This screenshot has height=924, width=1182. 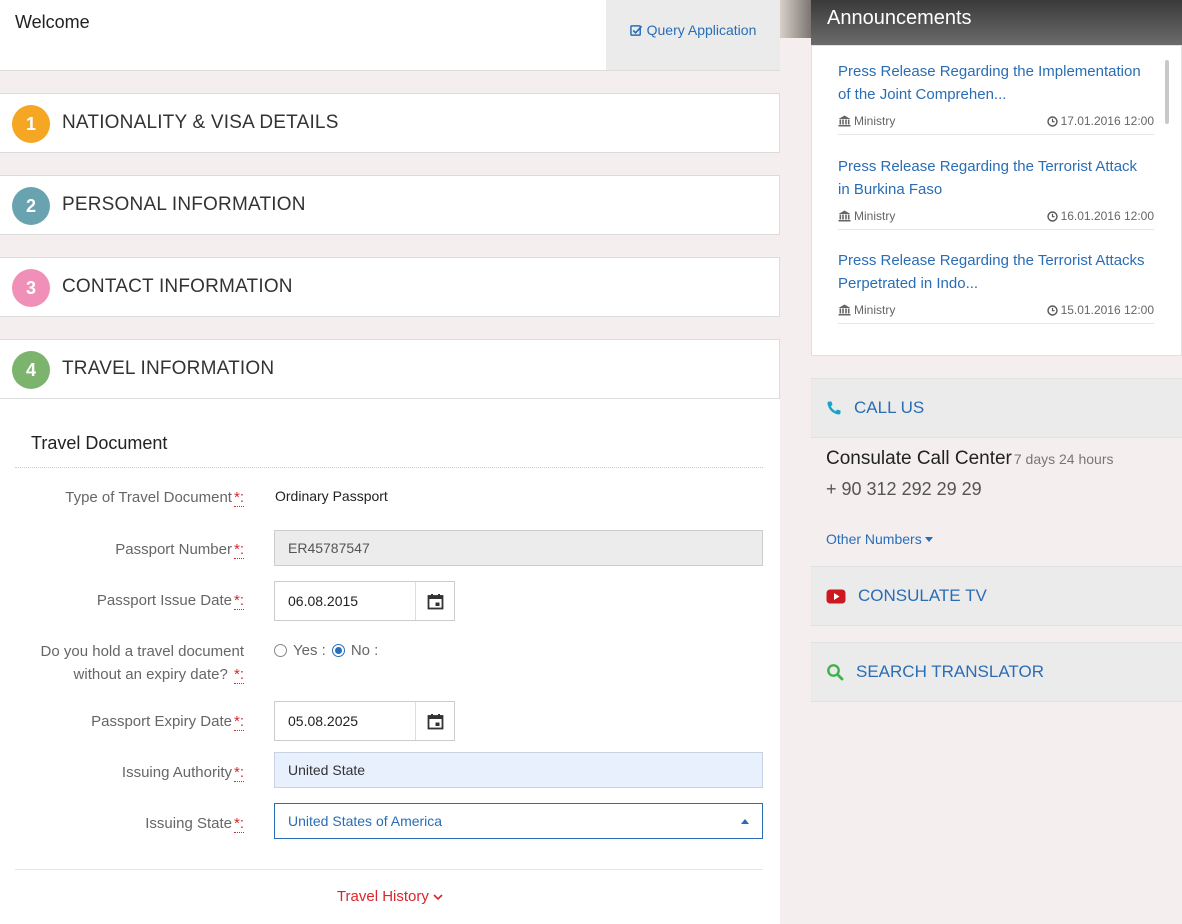 I want to click on query-application-button: Query Application, so click(x=693, y=35).